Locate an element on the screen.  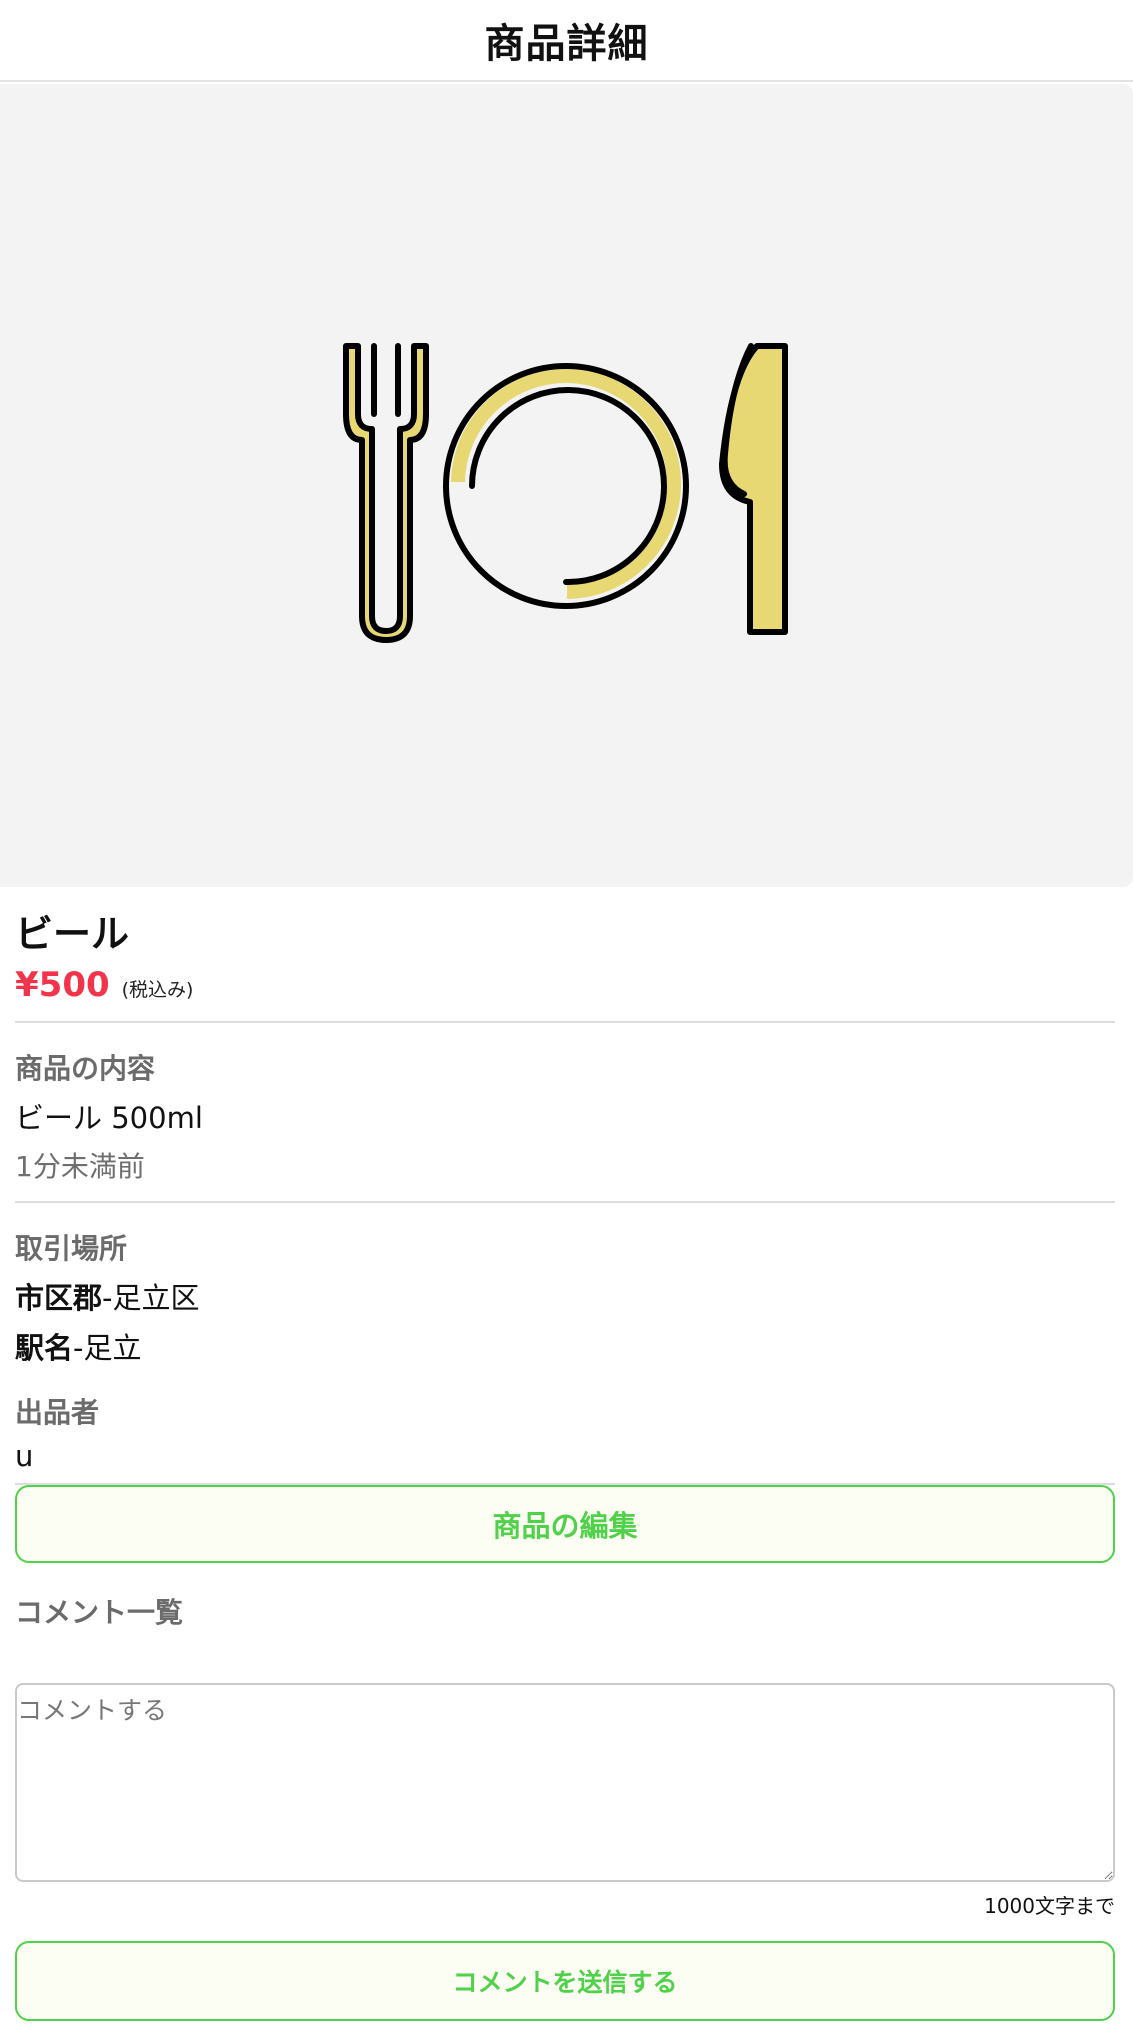
seller-label: 出品者 is located at coordinates (57, 1412).